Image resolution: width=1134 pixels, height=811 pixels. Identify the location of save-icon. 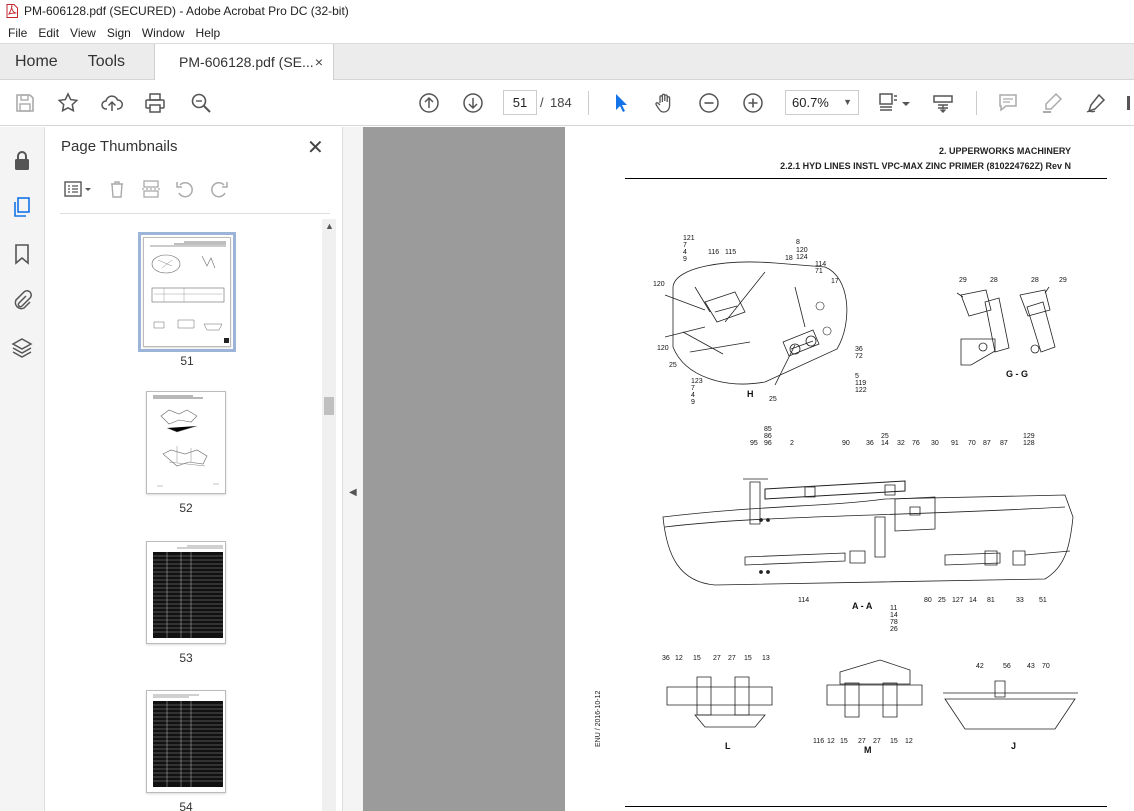
(25, 103).